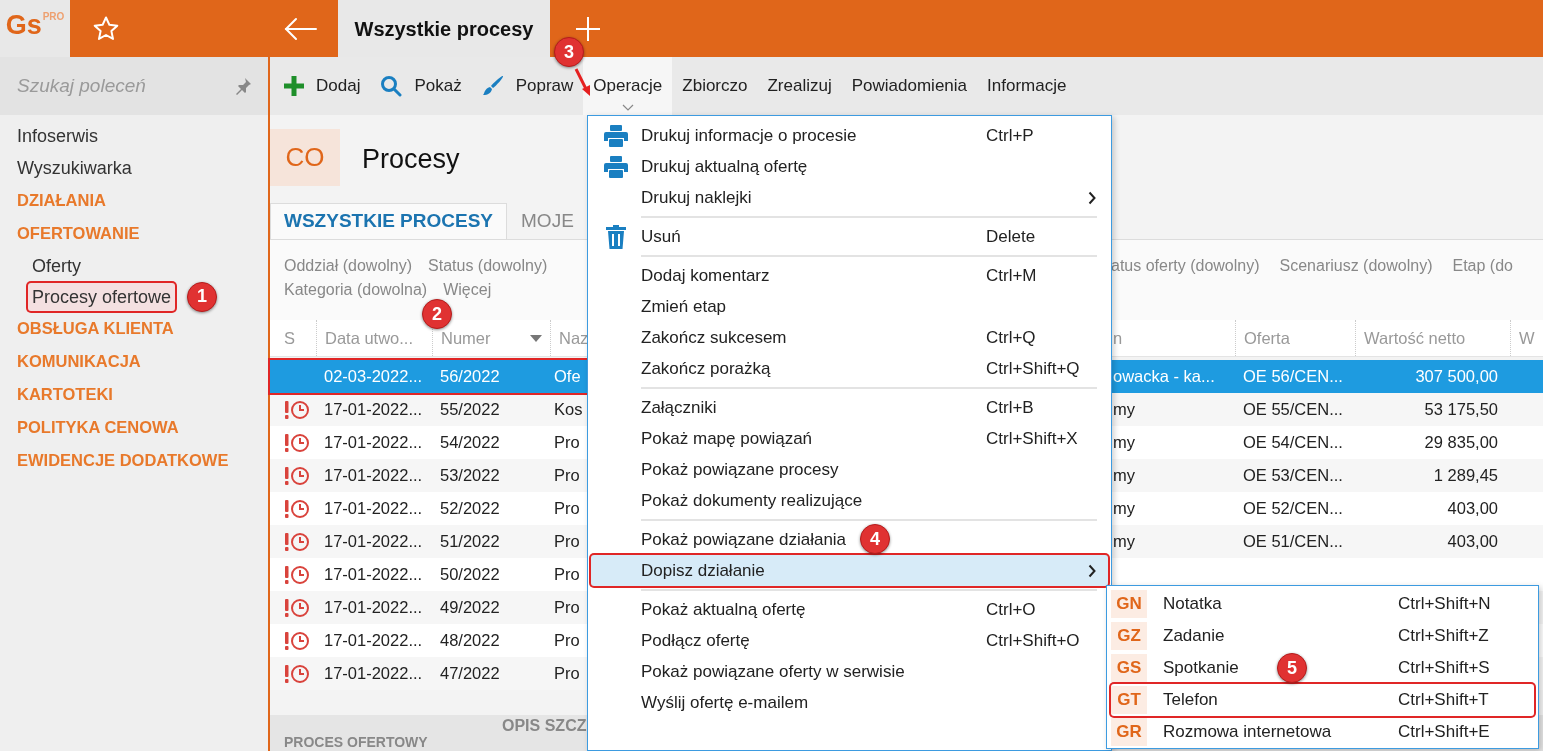 This screenshot has width=1543, height=751. Describe the element at coordinates (1465, 476) in the screenshot. I see `table-cell-text: 1 289,45` at that location.